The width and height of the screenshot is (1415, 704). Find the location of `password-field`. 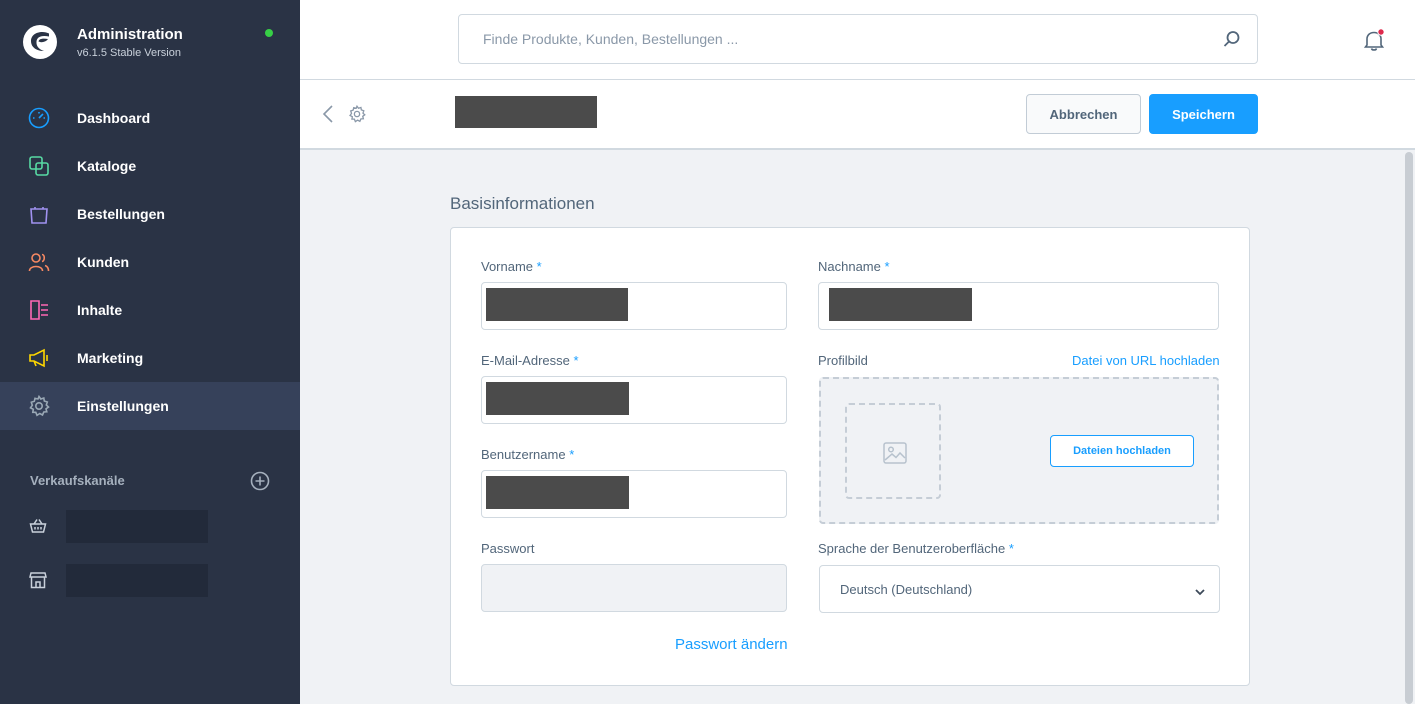

password-field is located at coordinates (634, 588).